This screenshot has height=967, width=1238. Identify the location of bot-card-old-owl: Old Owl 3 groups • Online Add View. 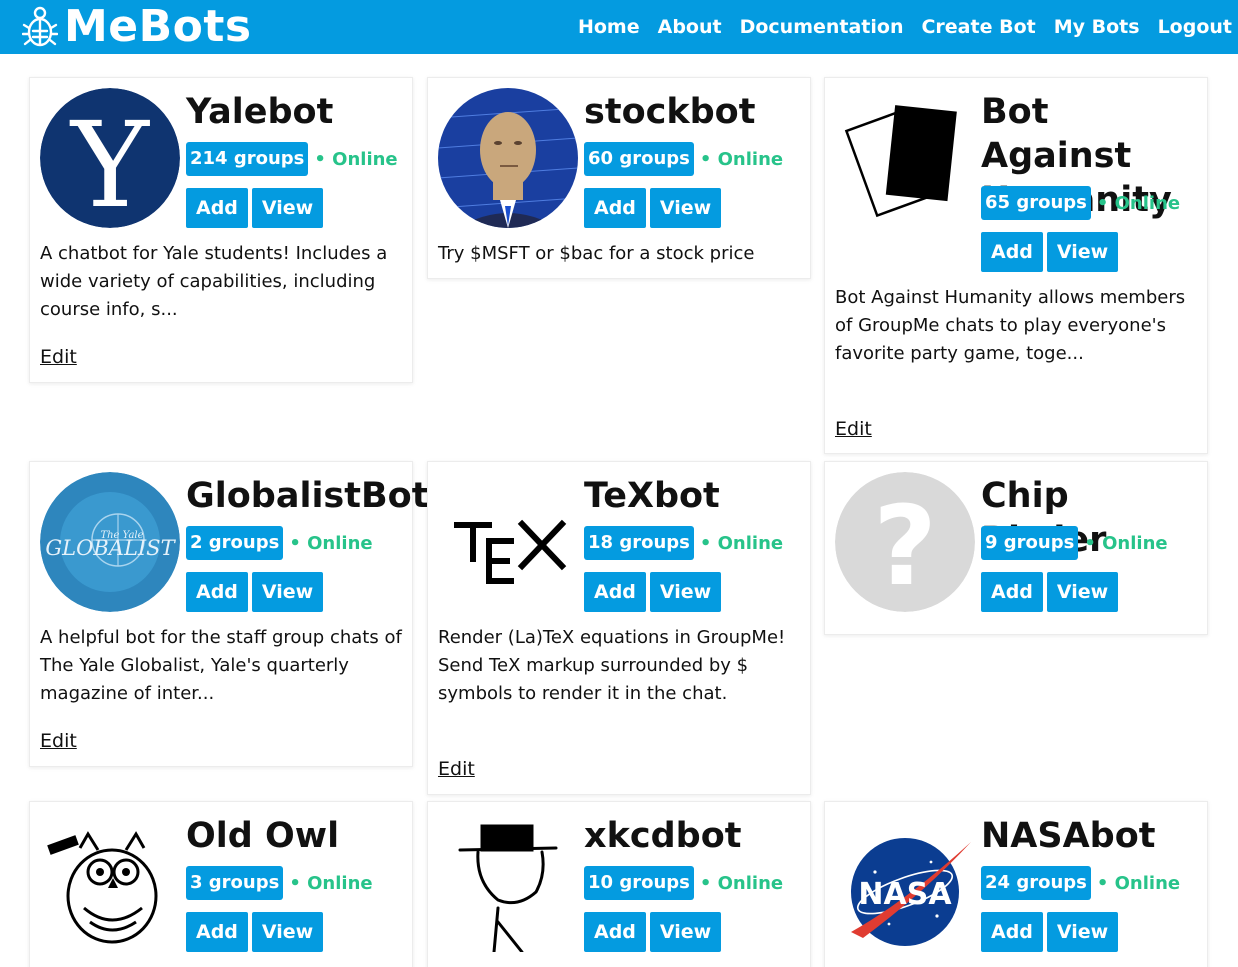
(221, 884).